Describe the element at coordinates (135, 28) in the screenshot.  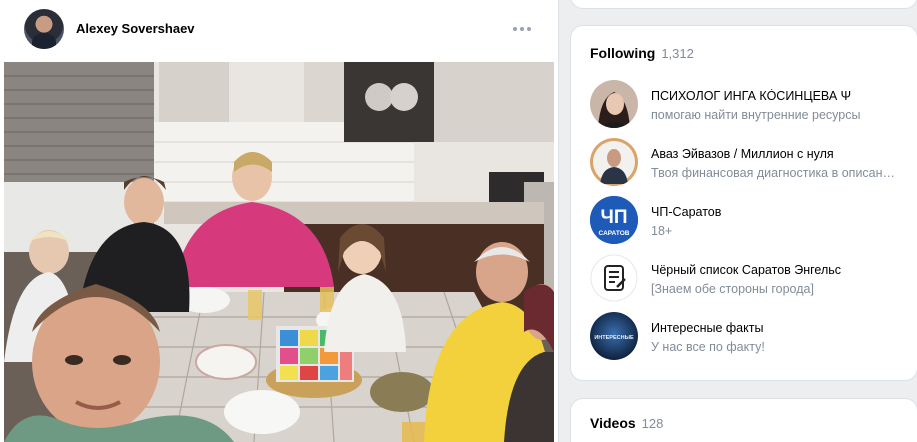
I see `post-author-name: Alexey Sovershaev` at that location.